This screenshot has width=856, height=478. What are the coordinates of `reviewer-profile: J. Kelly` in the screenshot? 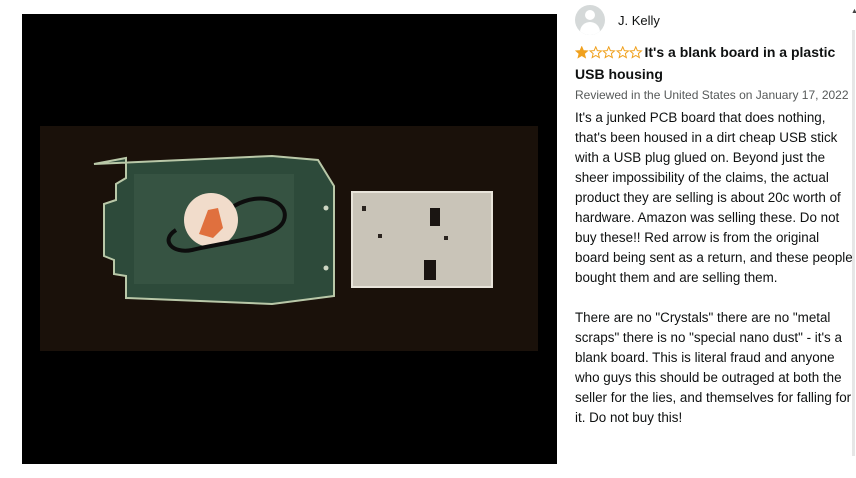 It's located at (714, 20).